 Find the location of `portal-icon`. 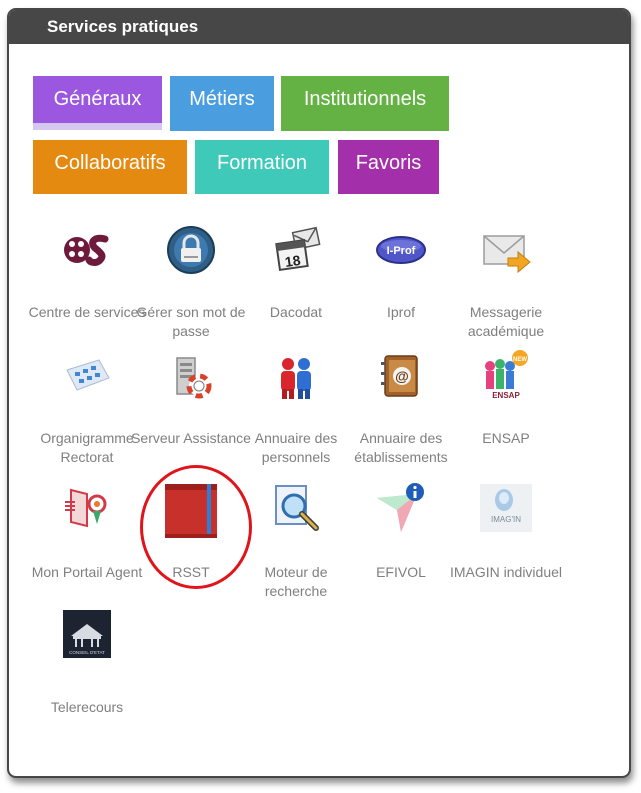

portal-icon is located at coordinates (87, 508).